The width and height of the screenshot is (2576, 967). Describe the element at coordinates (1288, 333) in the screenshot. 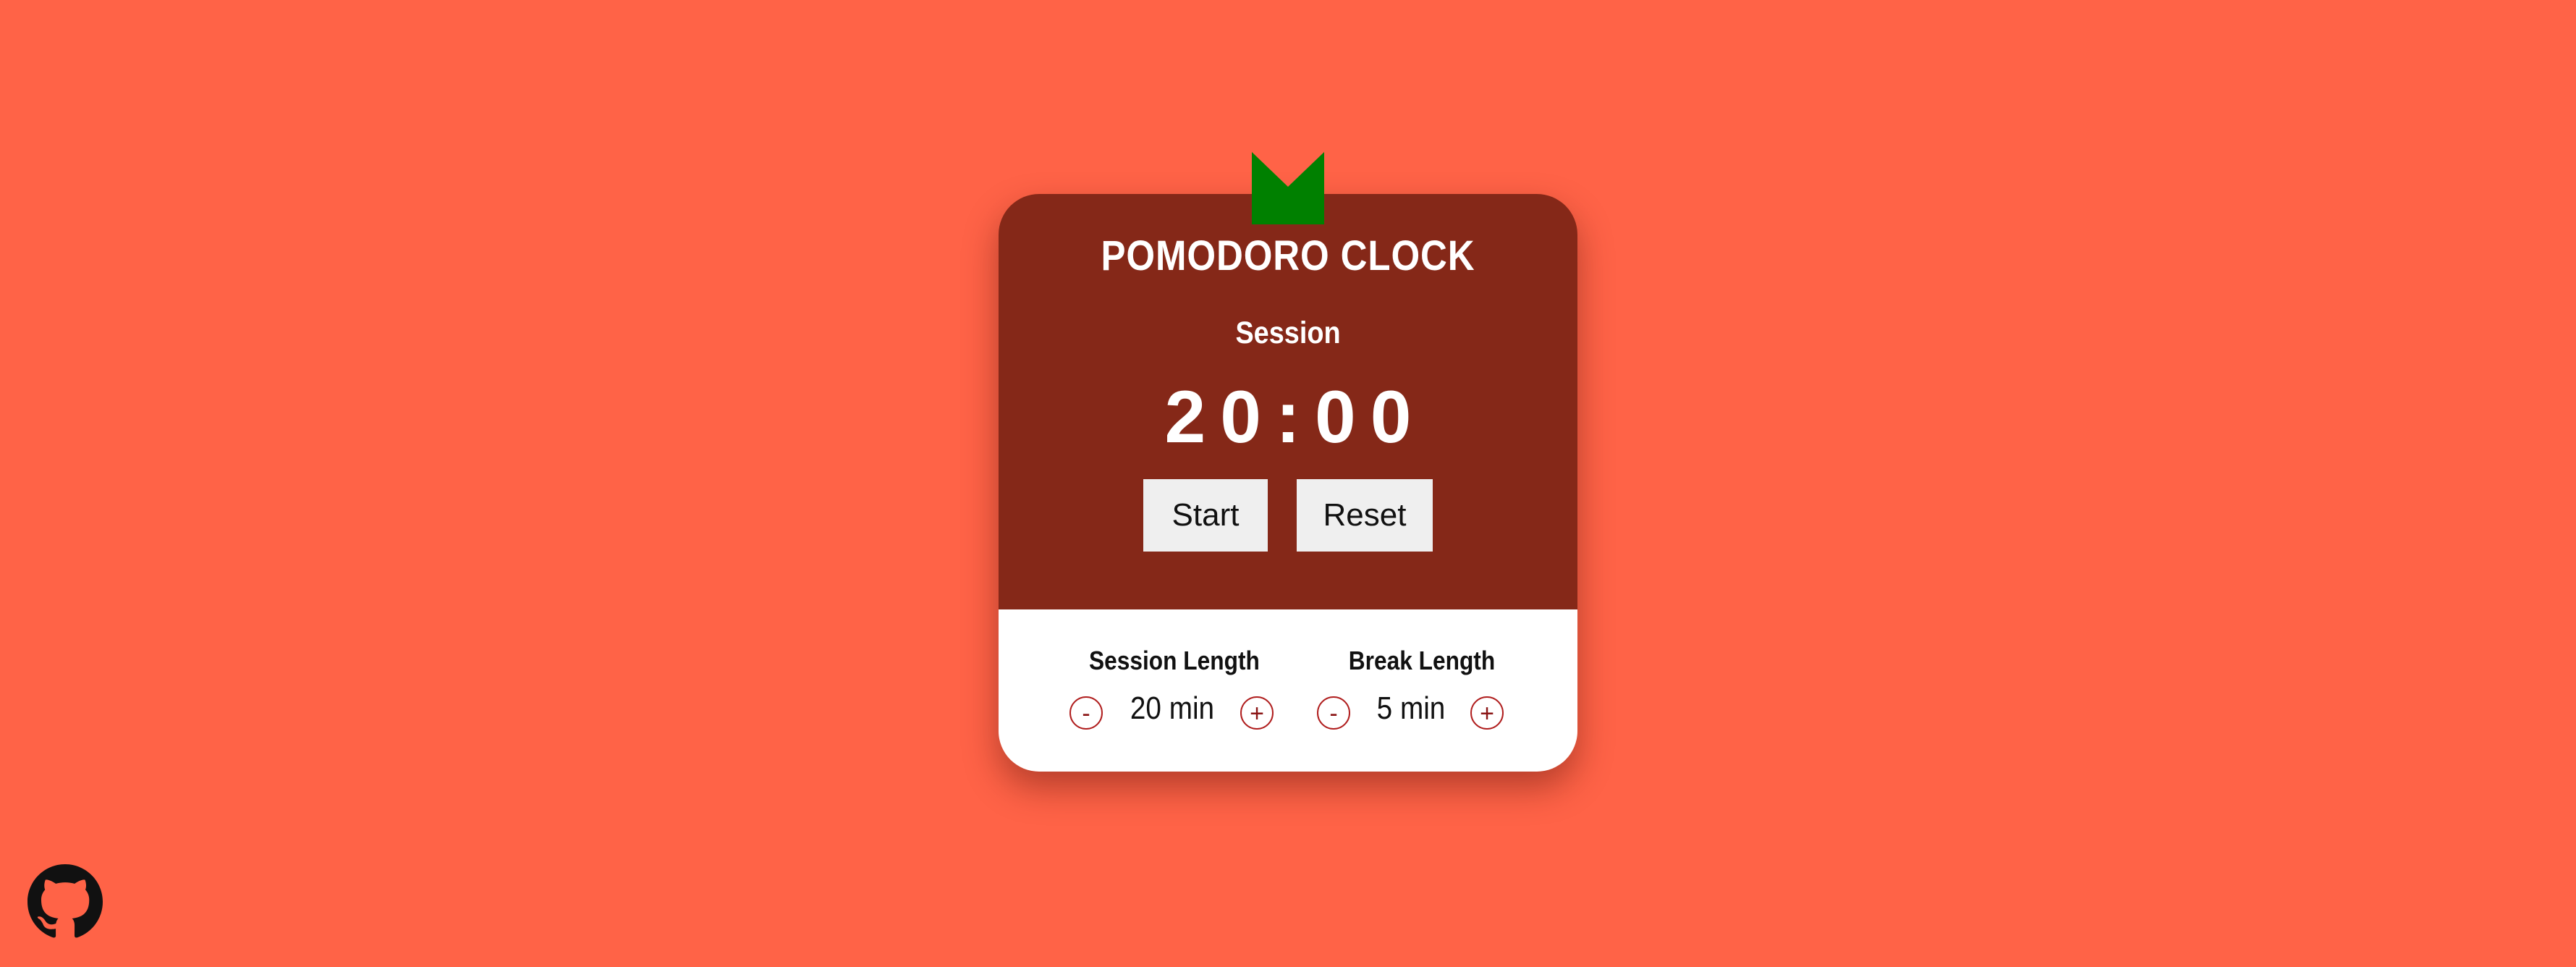

I see `timer-mode-label: Session` at that location.